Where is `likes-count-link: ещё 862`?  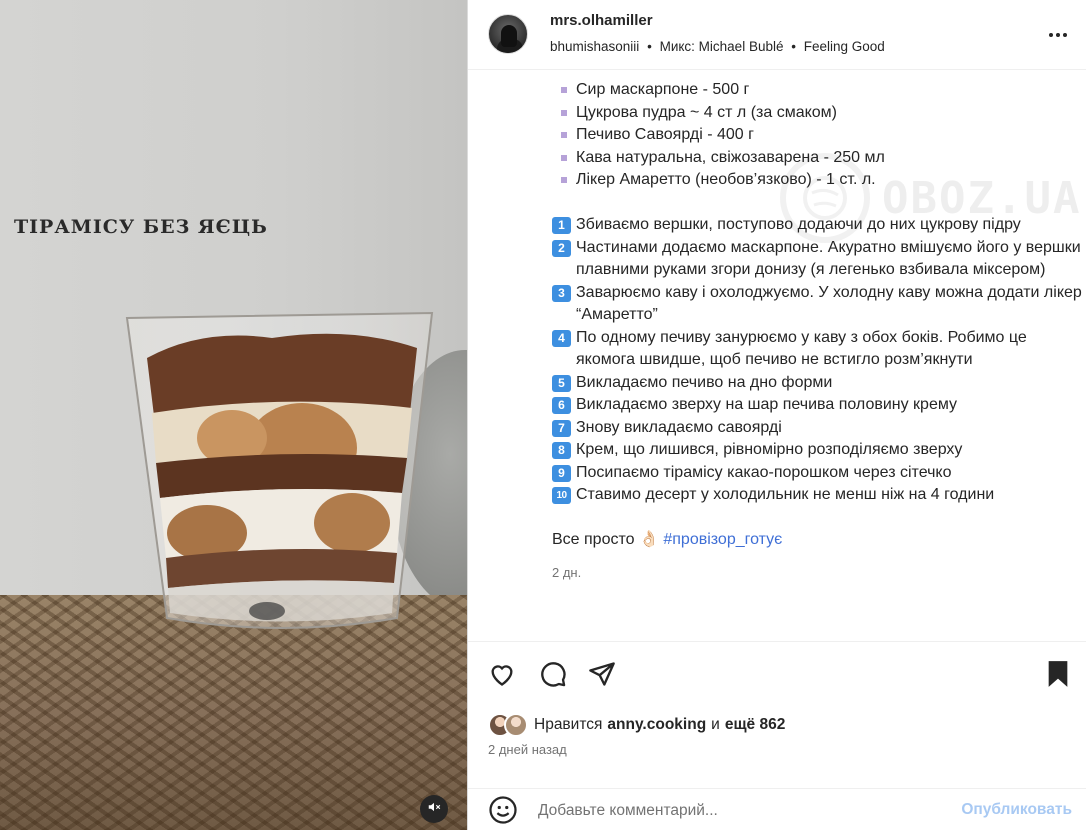
likes-count-link: ещё 862 is located at coordinates (755, 725).